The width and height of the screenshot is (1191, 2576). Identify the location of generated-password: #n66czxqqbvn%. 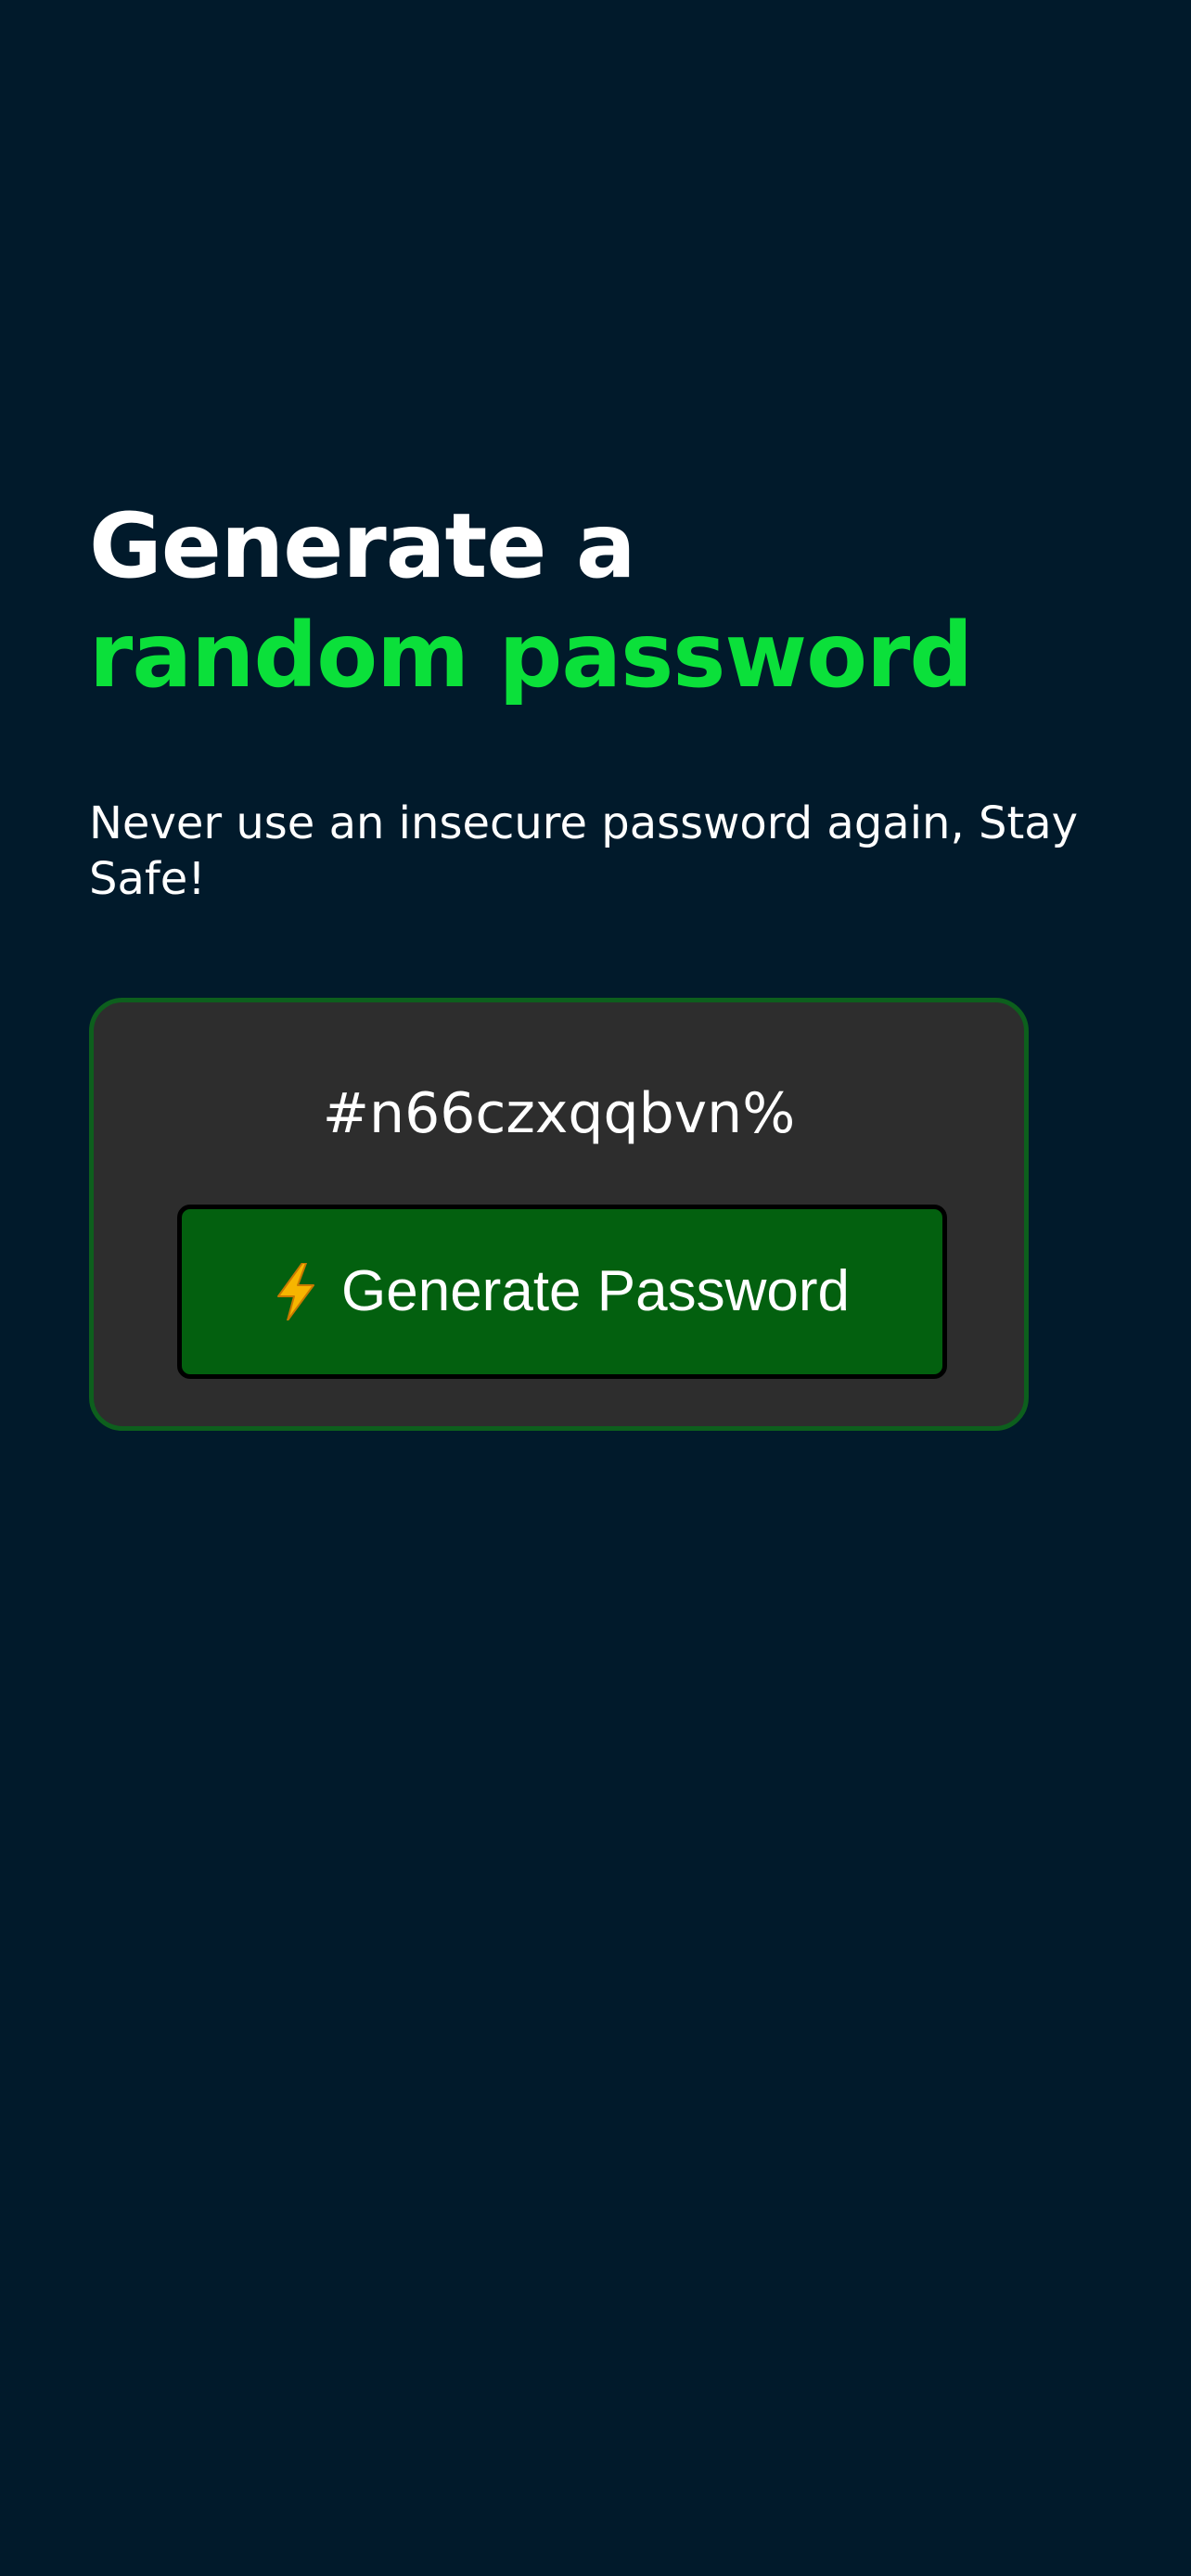
(559, 1113).